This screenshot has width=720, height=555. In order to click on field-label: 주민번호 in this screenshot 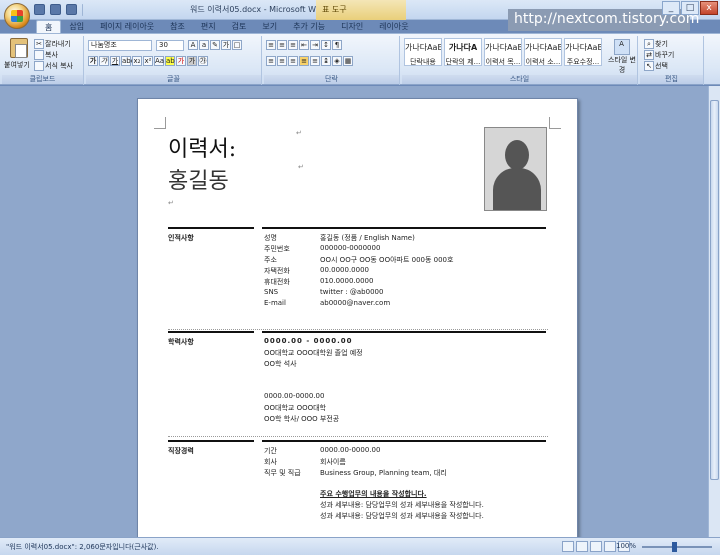, I will do `click(277, 249)`.